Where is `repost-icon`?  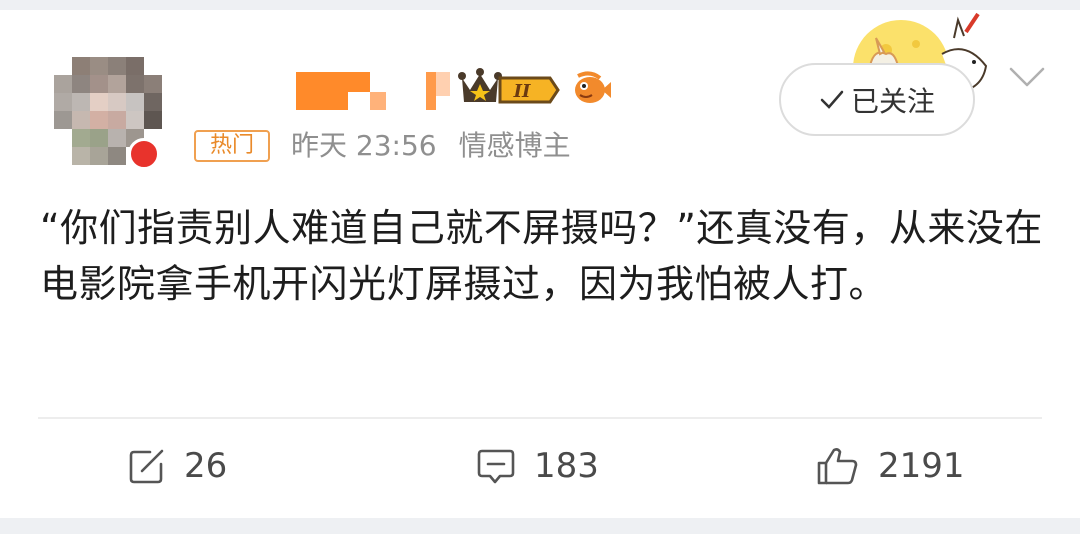 repost-icon is located at coordinates (146, 466).